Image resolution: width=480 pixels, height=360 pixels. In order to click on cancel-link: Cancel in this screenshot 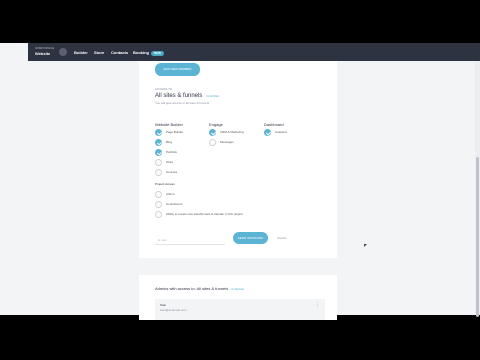, I will do `click(281, 238)`.